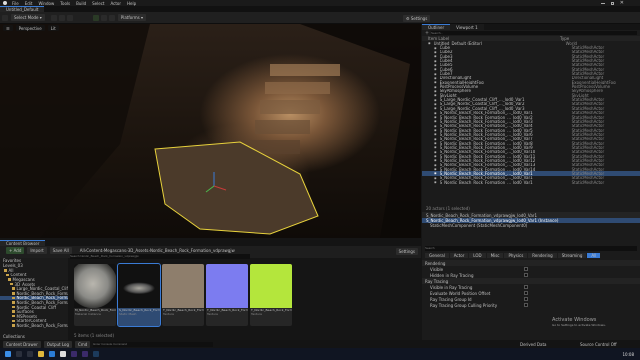  What do you see at coordinates (74, 354) in the screenshot?
I see `premiere-icon` at bounding box center [74, 354].